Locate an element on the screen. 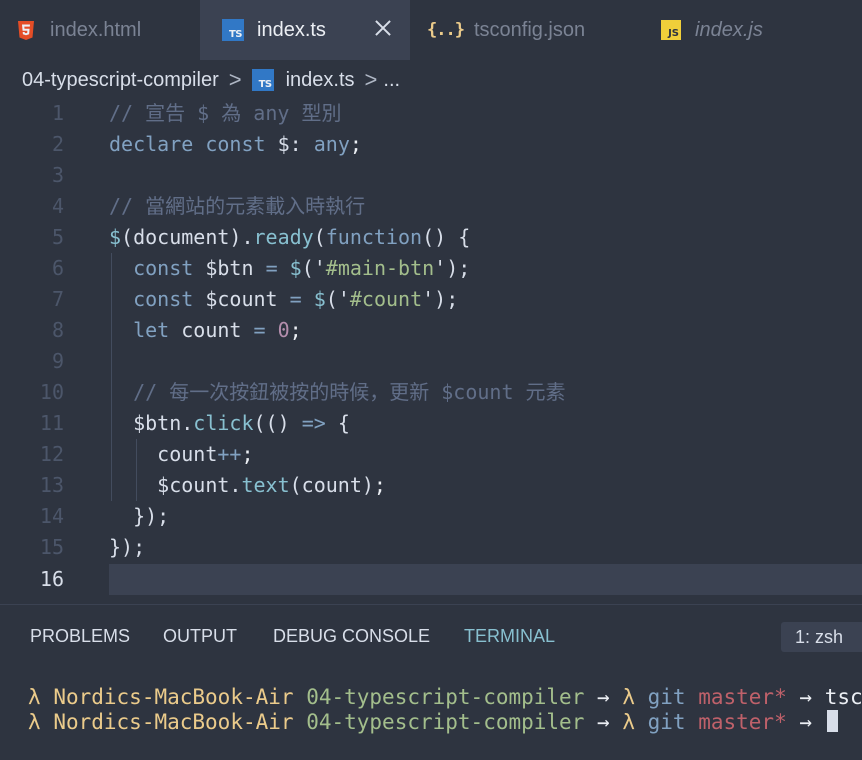 The width and height of the screenshot is (862, 760). code-line: 1 // 宣告 $ 為 any 型別 is located at coordinates (431, 113).